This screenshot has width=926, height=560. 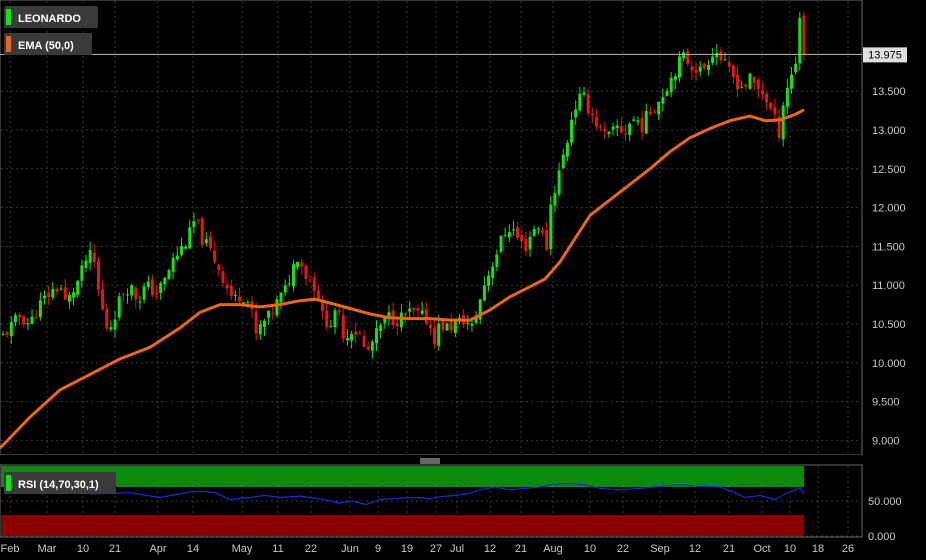 What do you see at coordinates (889, 92) in the screenshot?
I see `price-tick-label: 13.500` at bounding box center [889, 92].